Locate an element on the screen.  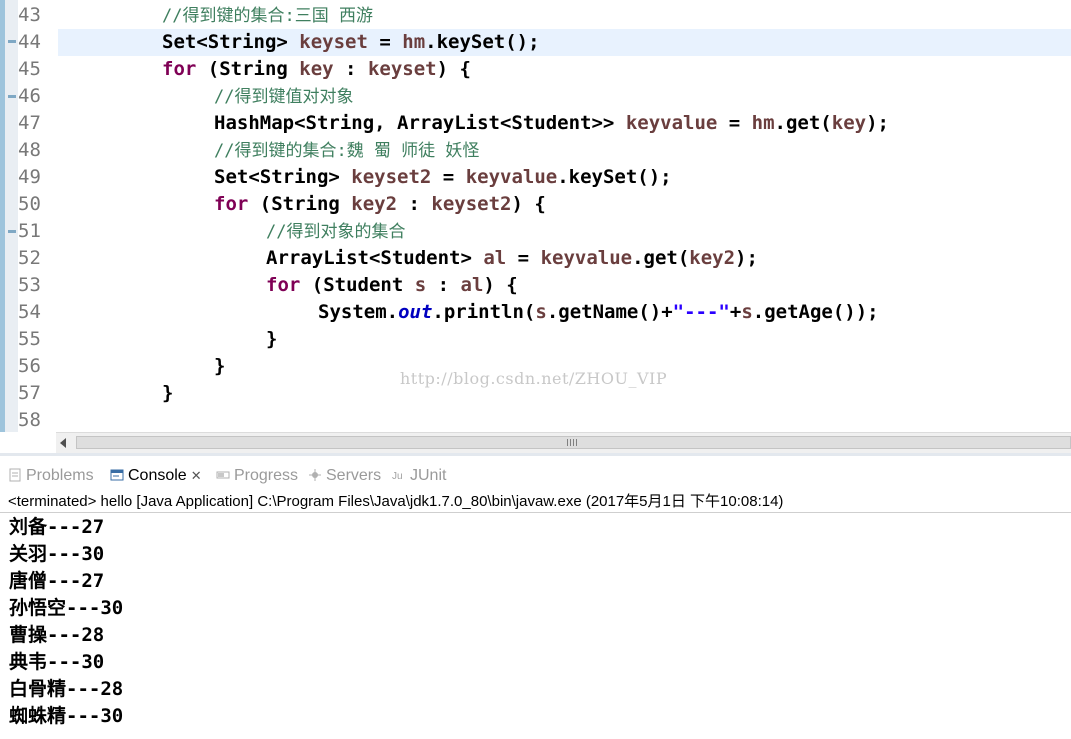
code-token: out is located at coordinates (415, 312).